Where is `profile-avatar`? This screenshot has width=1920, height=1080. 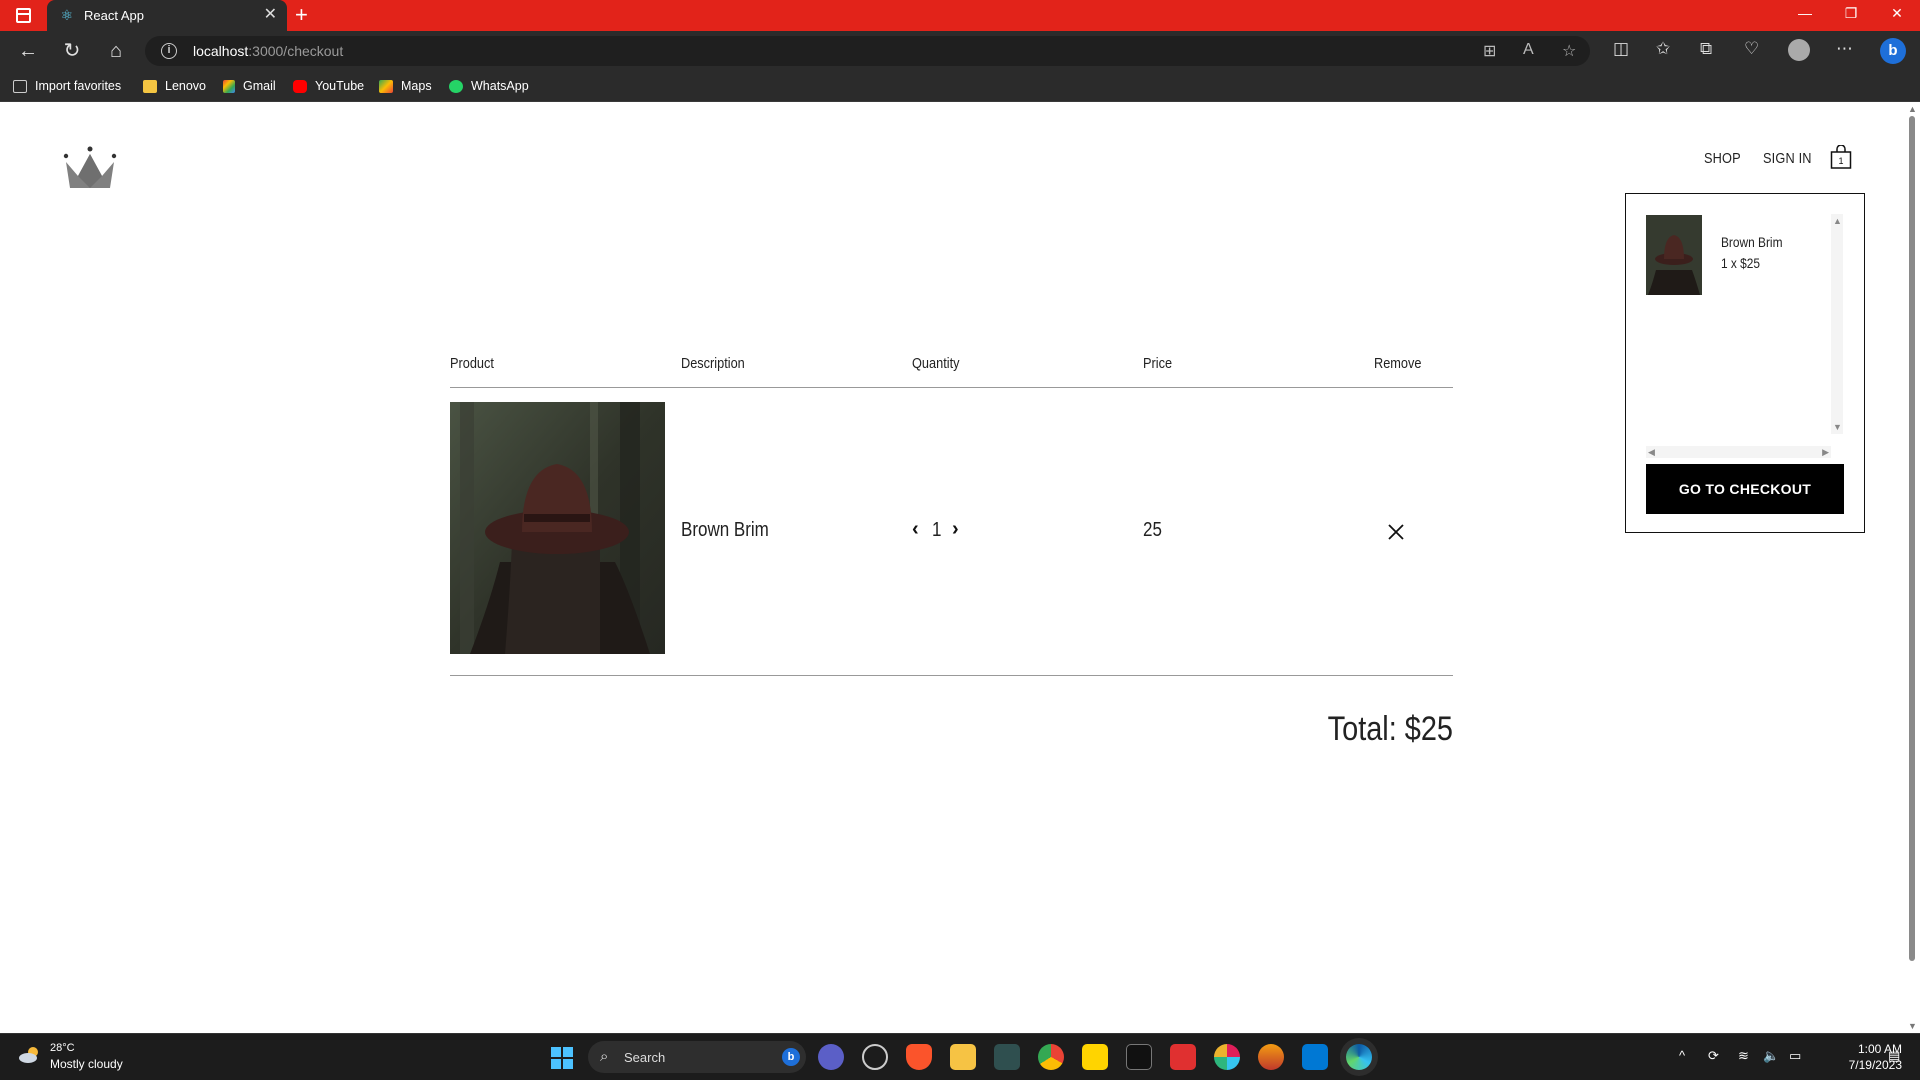 profile-avatar is located at coordinates (1799, 50).